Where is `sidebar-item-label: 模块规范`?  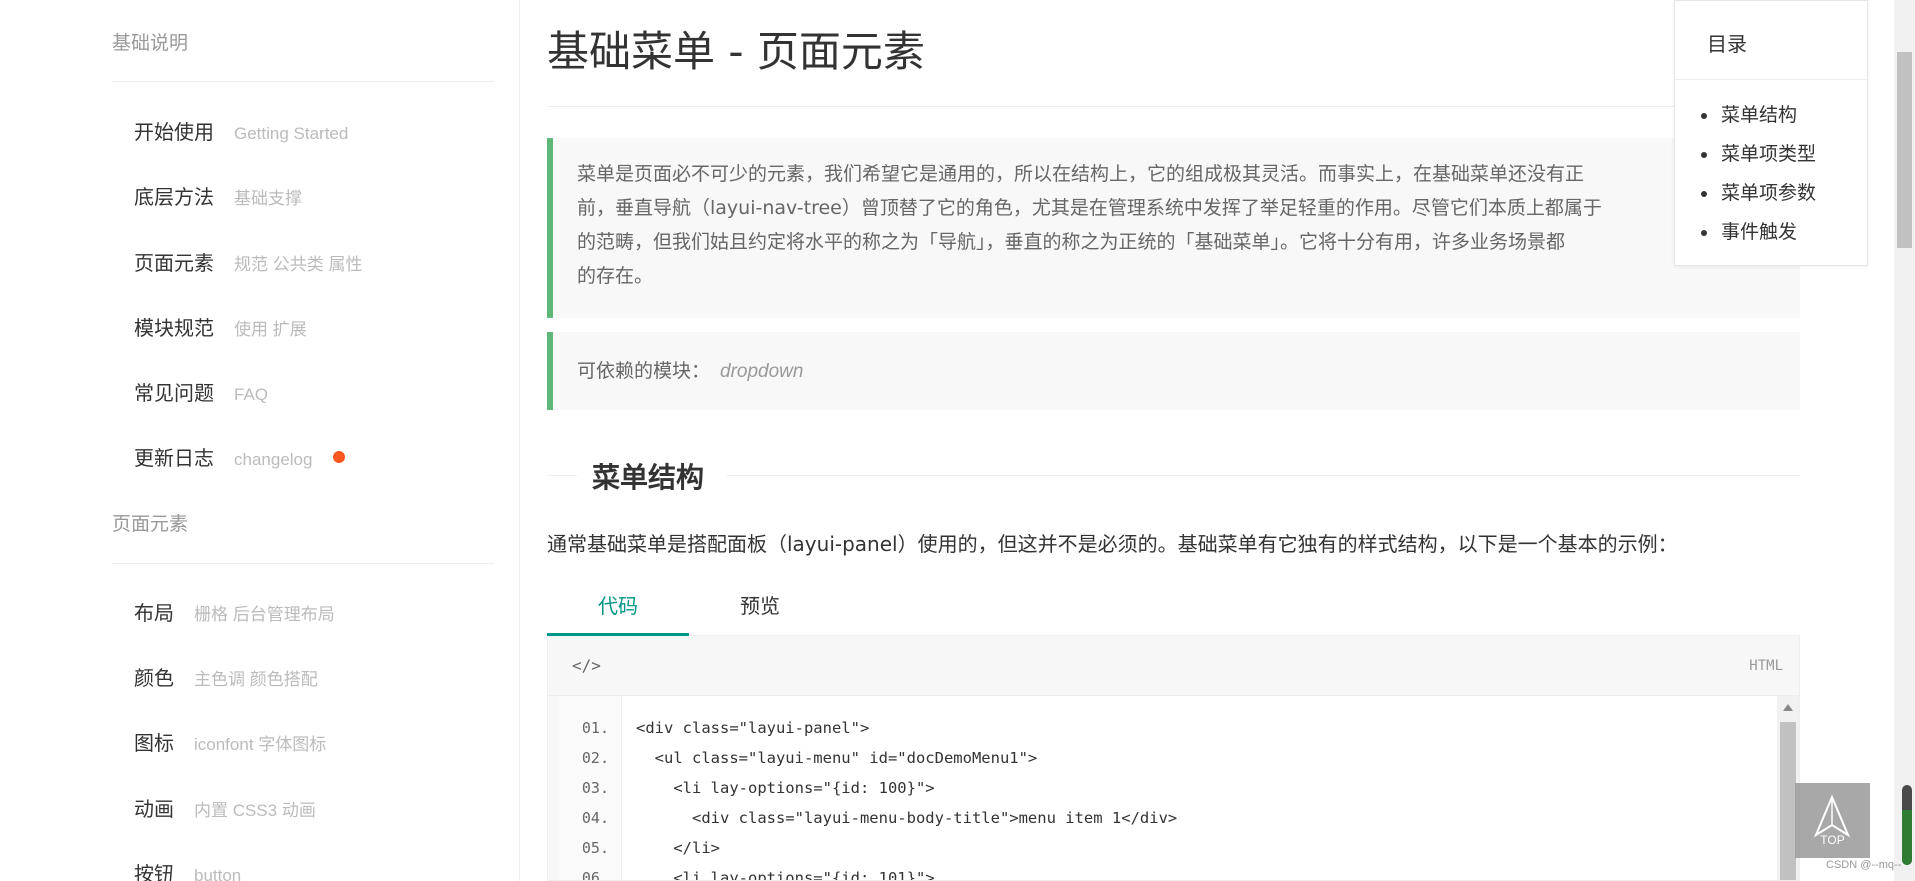 sidebar-item-label: 模块规范 is located at coordinates (174, 328).